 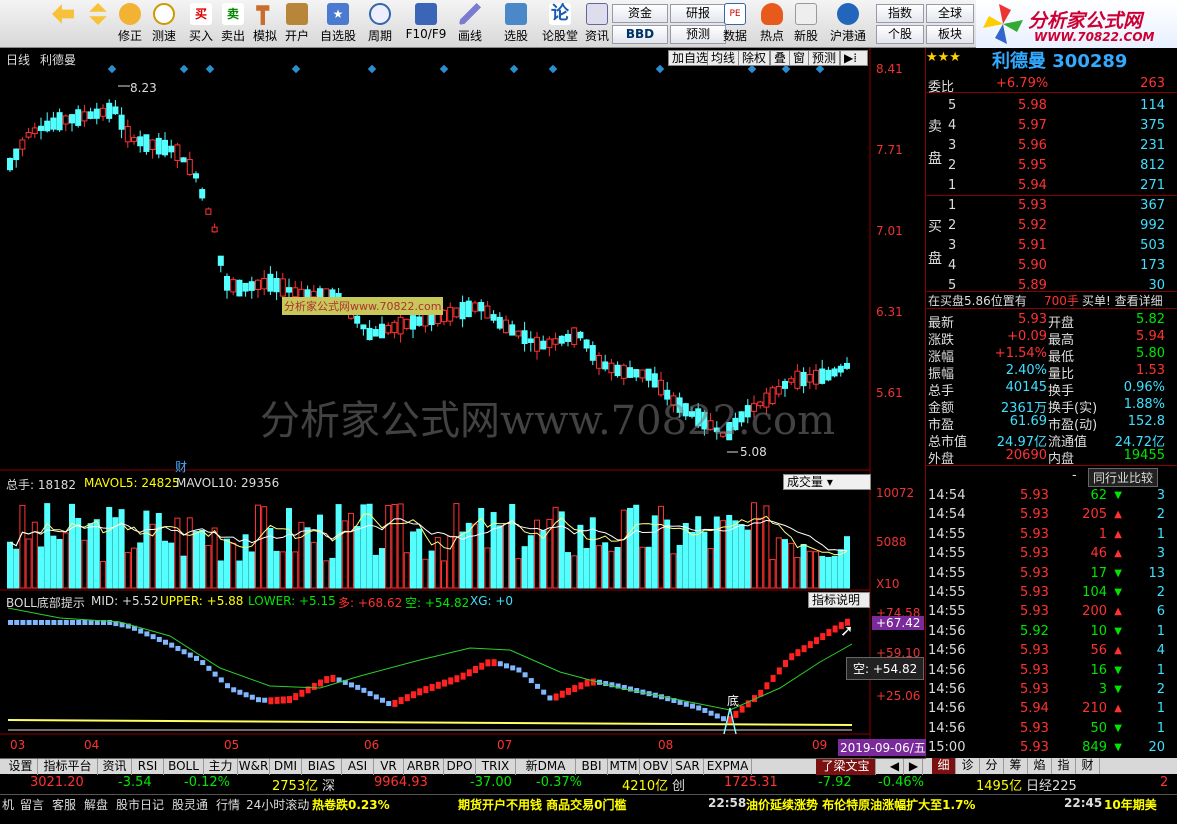 I want to click on news-ticker-1: 热卷跌0.23%, so click(x=351, y=804).